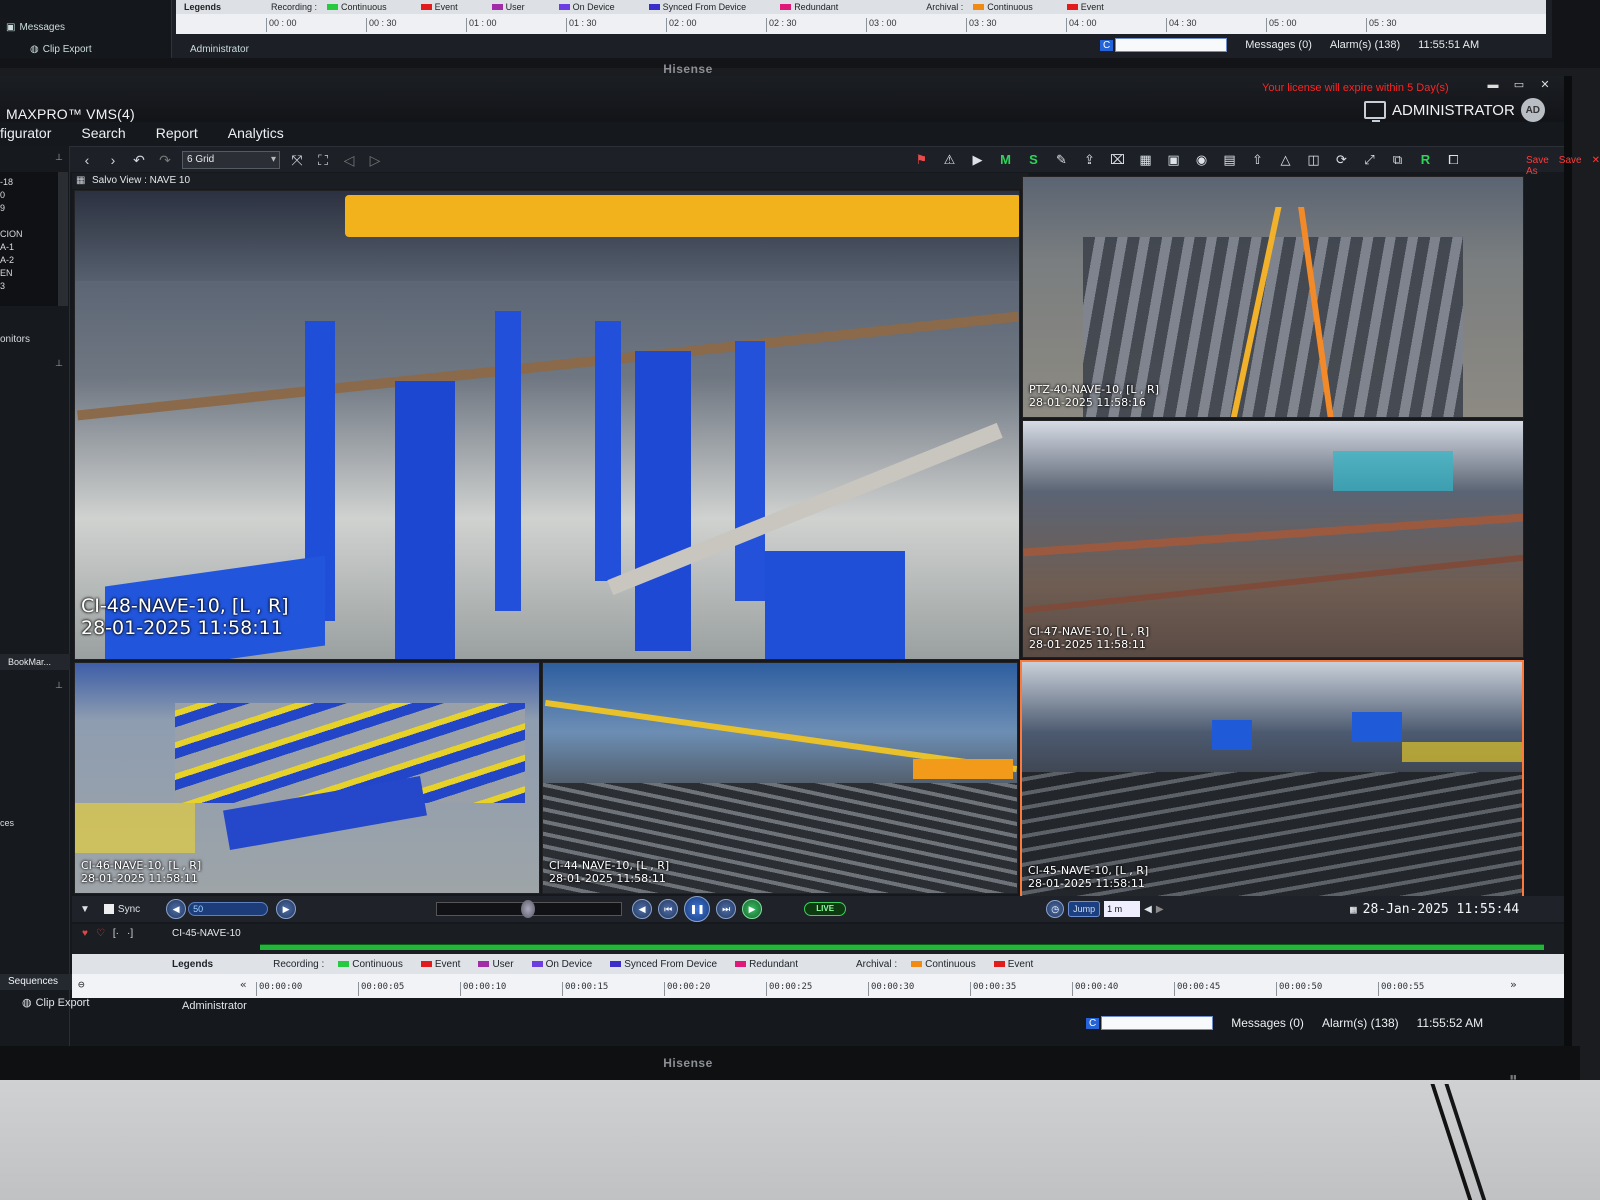 Image resolution: width=1600 pixels, height=1200 pixels. Describe the element at coordinates (1122, 909) in the screenshot. I see `jump-interval-select: 1 m` at that location.